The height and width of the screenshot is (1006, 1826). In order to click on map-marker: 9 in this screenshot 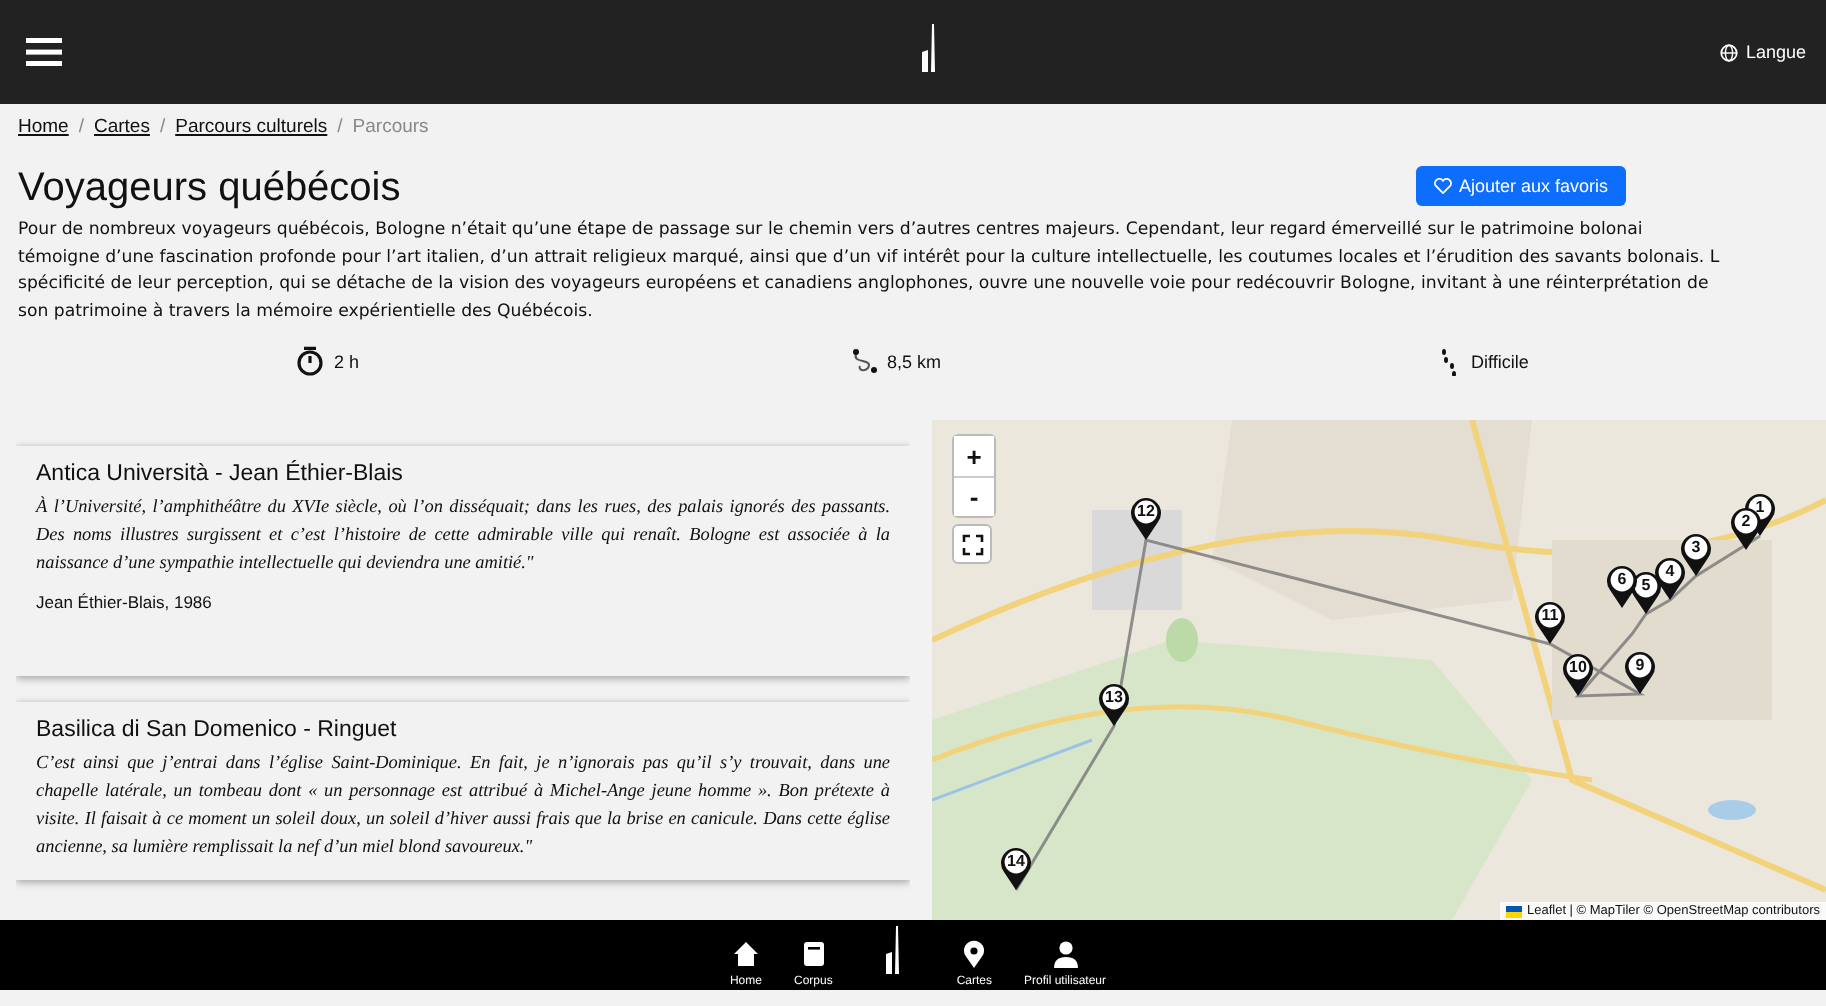, I will do `click(1640, 673)`.